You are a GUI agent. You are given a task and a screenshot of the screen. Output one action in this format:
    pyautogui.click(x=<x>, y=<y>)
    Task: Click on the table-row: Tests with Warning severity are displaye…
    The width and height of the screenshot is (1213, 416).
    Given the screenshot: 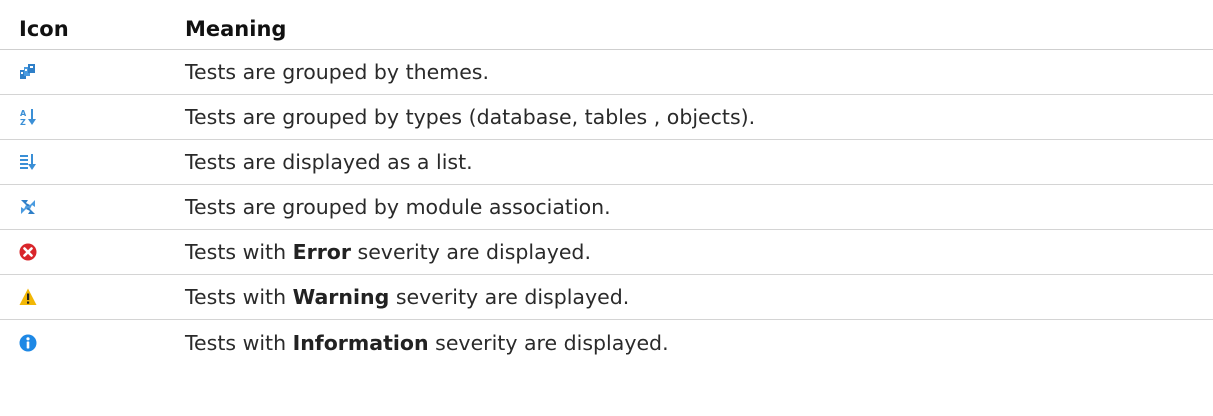 What is the action you would take?
    pyautogui.click(x=606, y=297)
    